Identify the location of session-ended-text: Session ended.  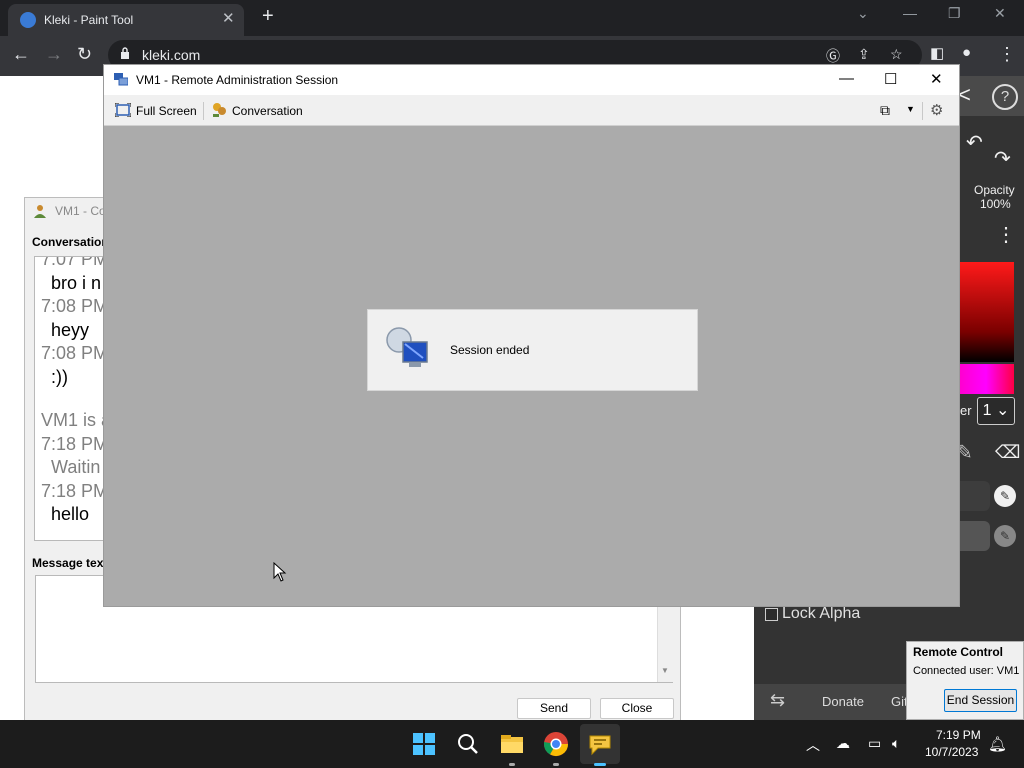
(490, 350).